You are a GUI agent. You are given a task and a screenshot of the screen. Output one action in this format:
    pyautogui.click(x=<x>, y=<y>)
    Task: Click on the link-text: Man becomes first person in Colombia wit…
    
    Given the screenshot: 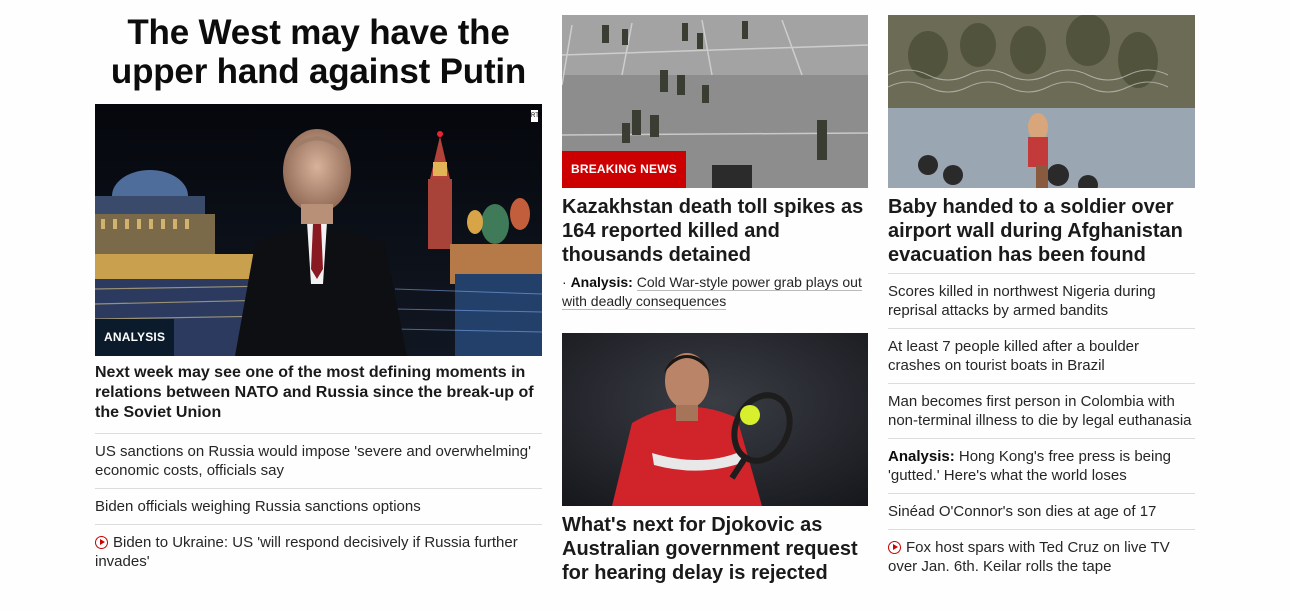 What is the action you would take?
    pyautogui.click(x=1040, y=411)
    